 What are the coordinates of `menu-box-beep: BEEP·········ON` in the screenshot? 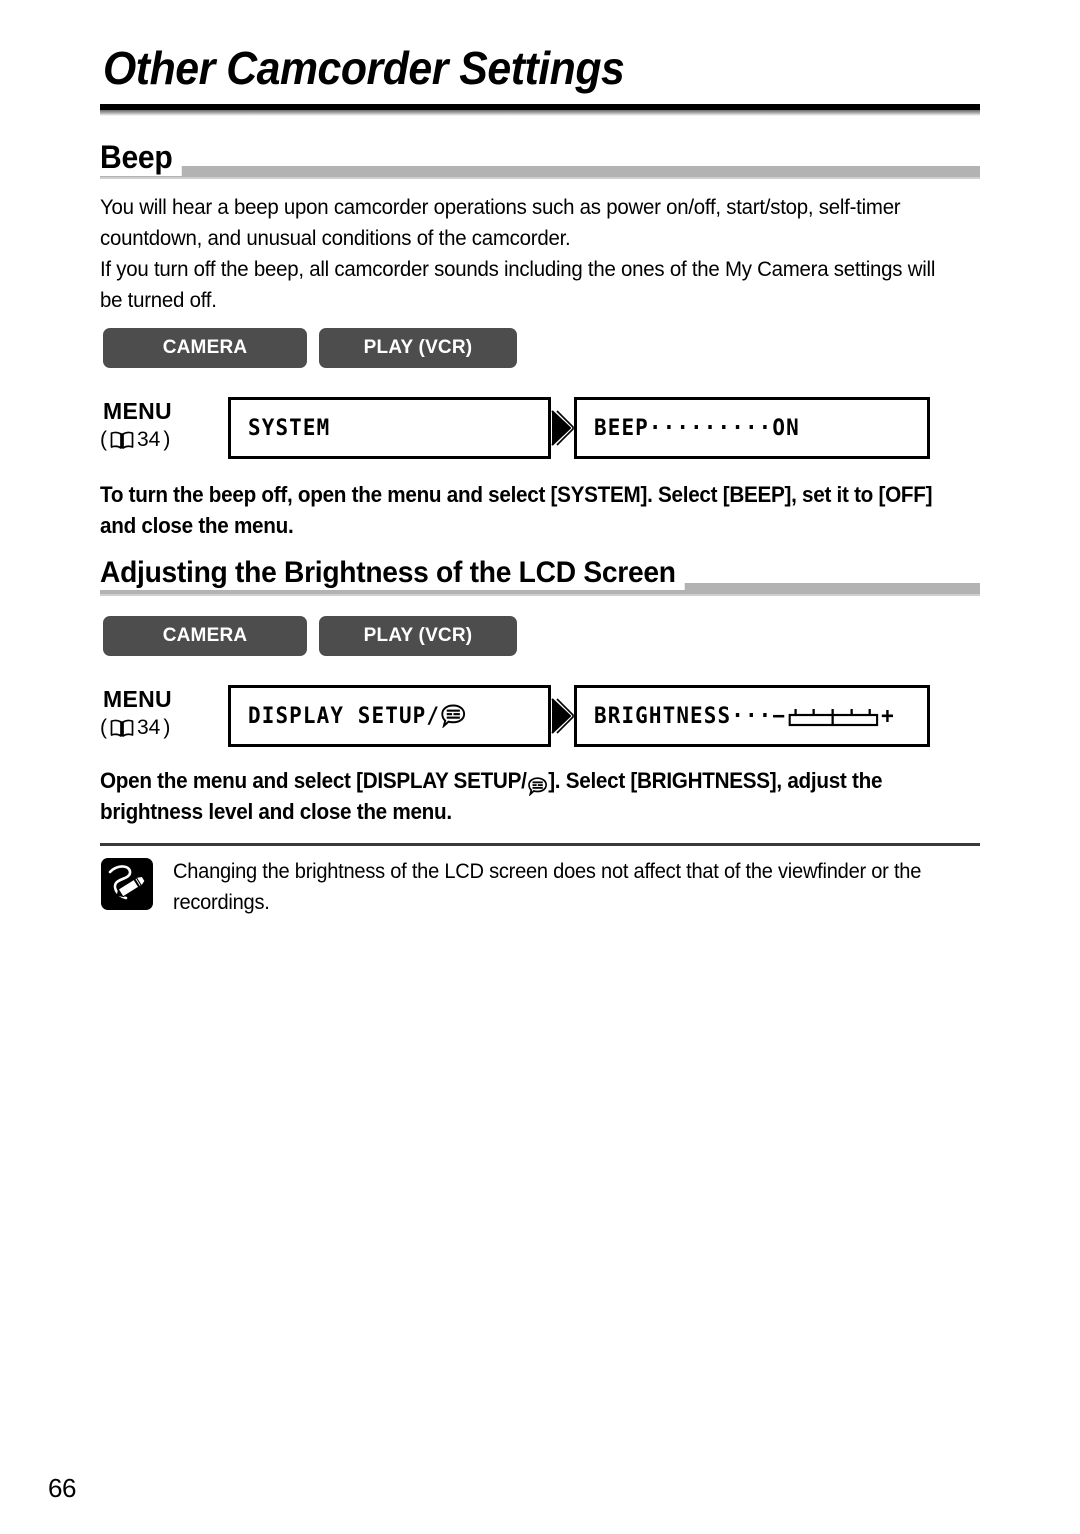 It's located at (752, 428).